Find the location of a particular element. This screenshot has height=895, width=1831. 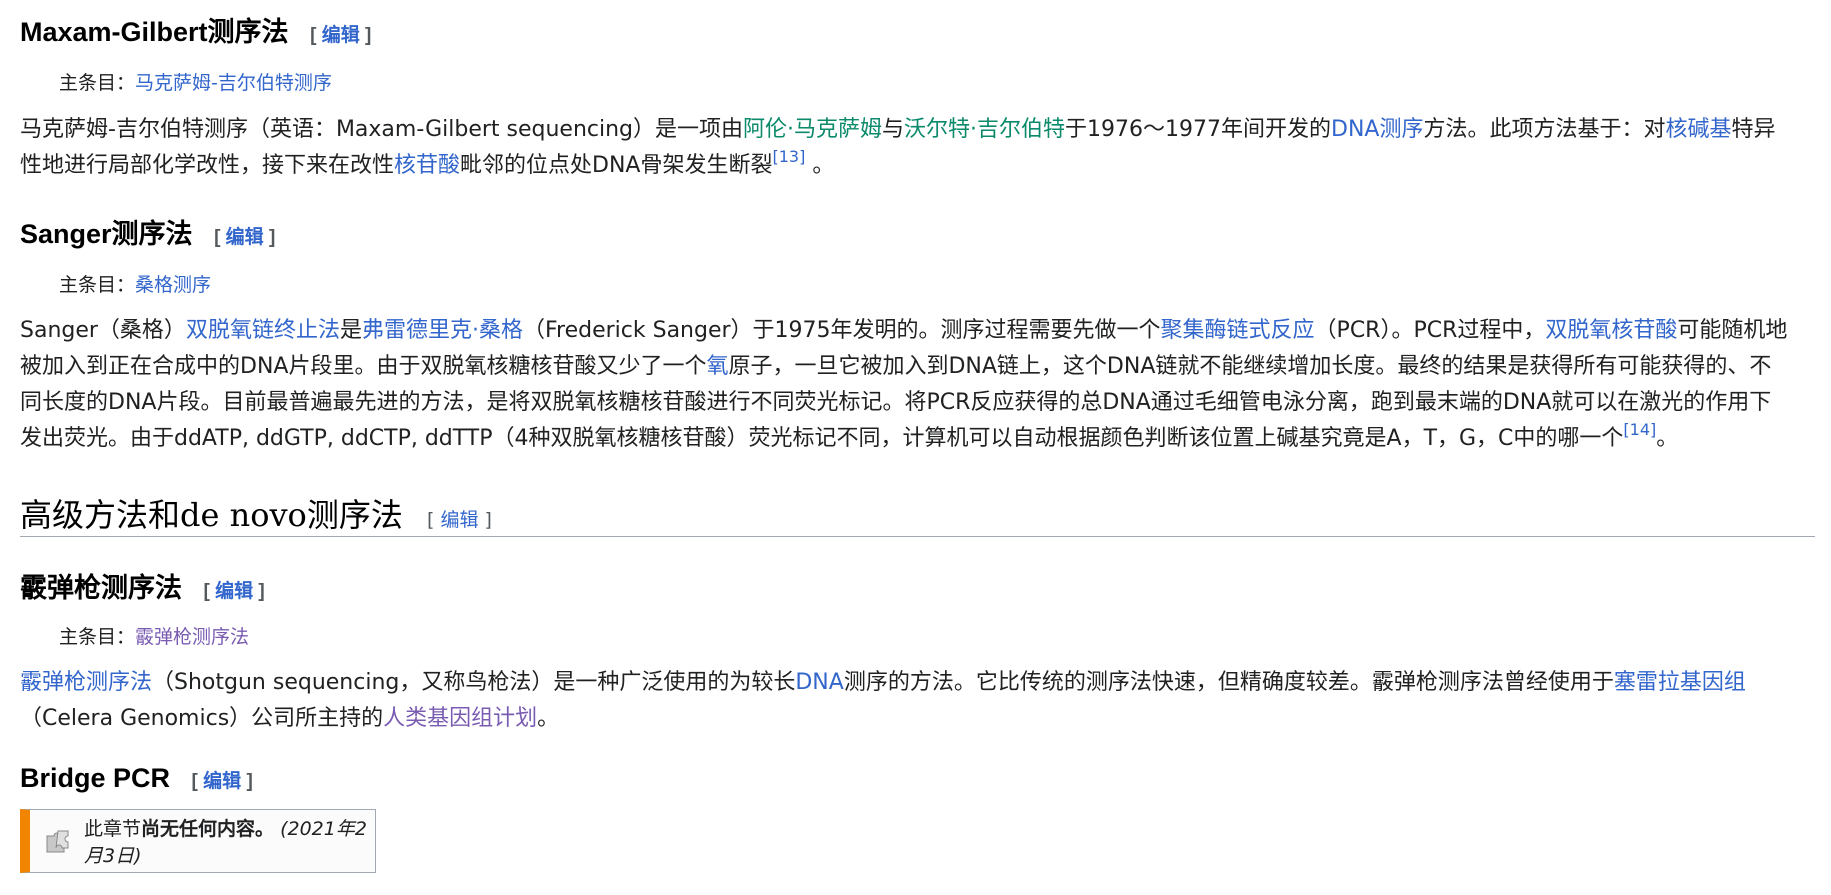

hatnote-main-article: 主条目：桑格测序 is located at coordinates (135, 285).